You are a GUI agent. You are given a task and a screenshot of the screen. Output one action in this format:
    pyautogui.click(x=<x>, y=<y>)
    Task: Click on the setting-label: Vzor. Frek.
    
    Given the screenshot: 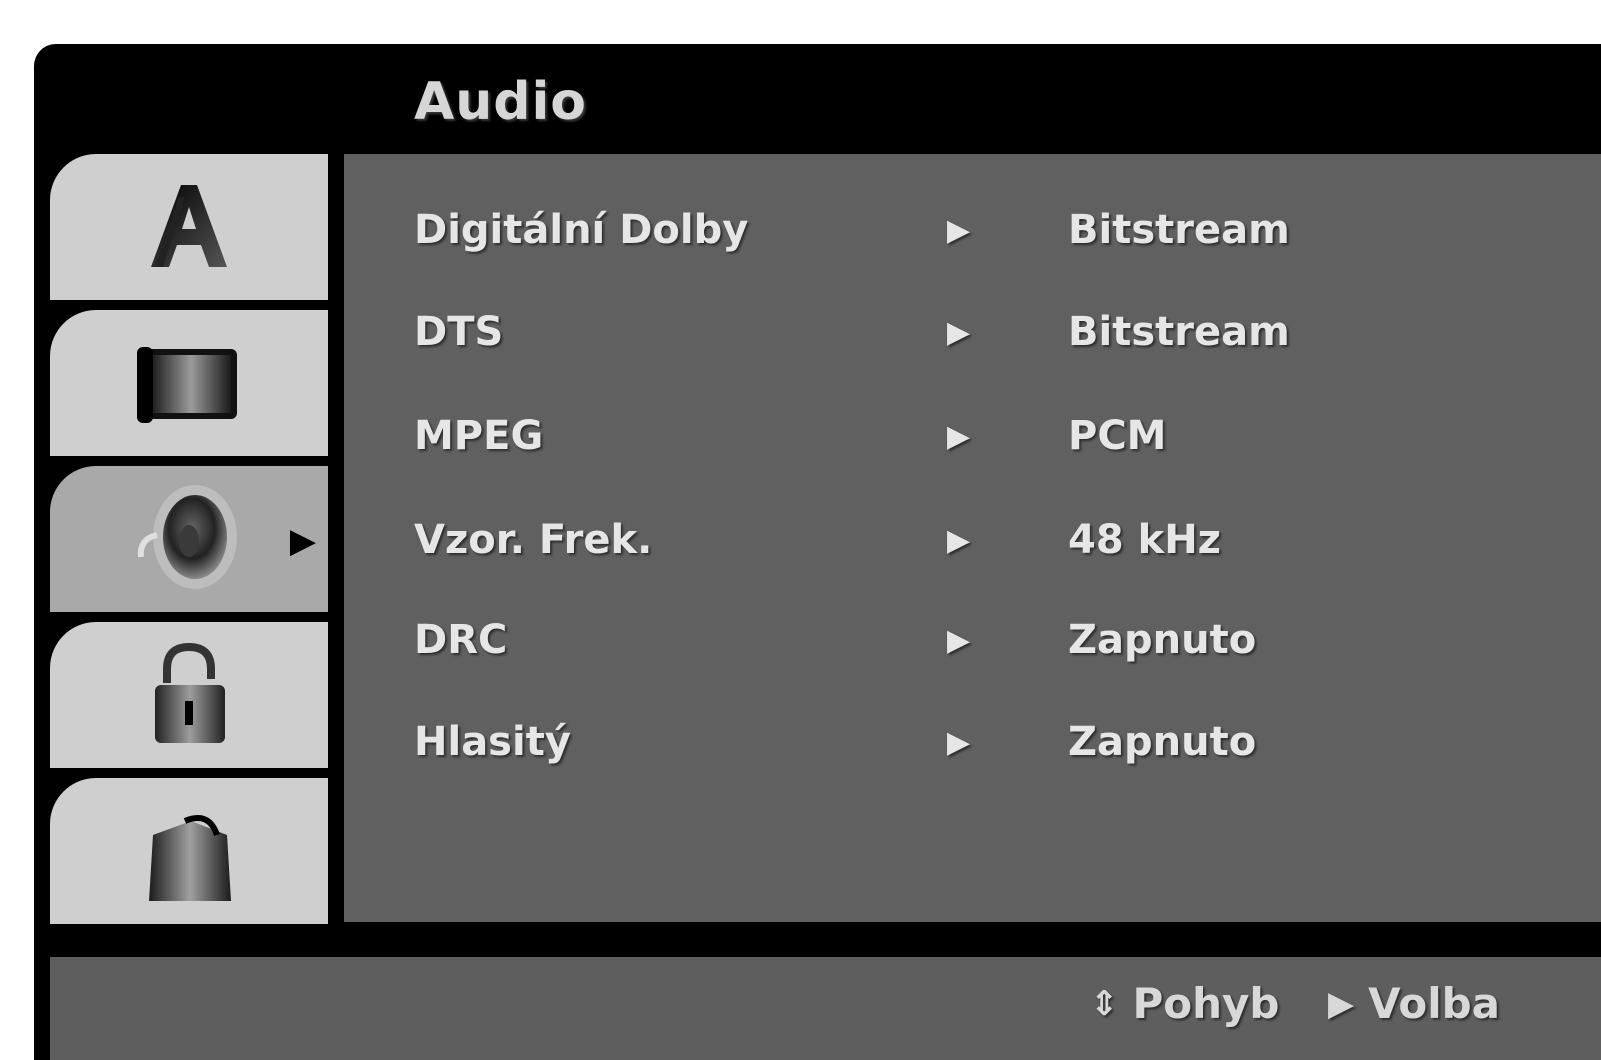 What is the action you would take?
    pyautogui.click(x=533, y=540)
    